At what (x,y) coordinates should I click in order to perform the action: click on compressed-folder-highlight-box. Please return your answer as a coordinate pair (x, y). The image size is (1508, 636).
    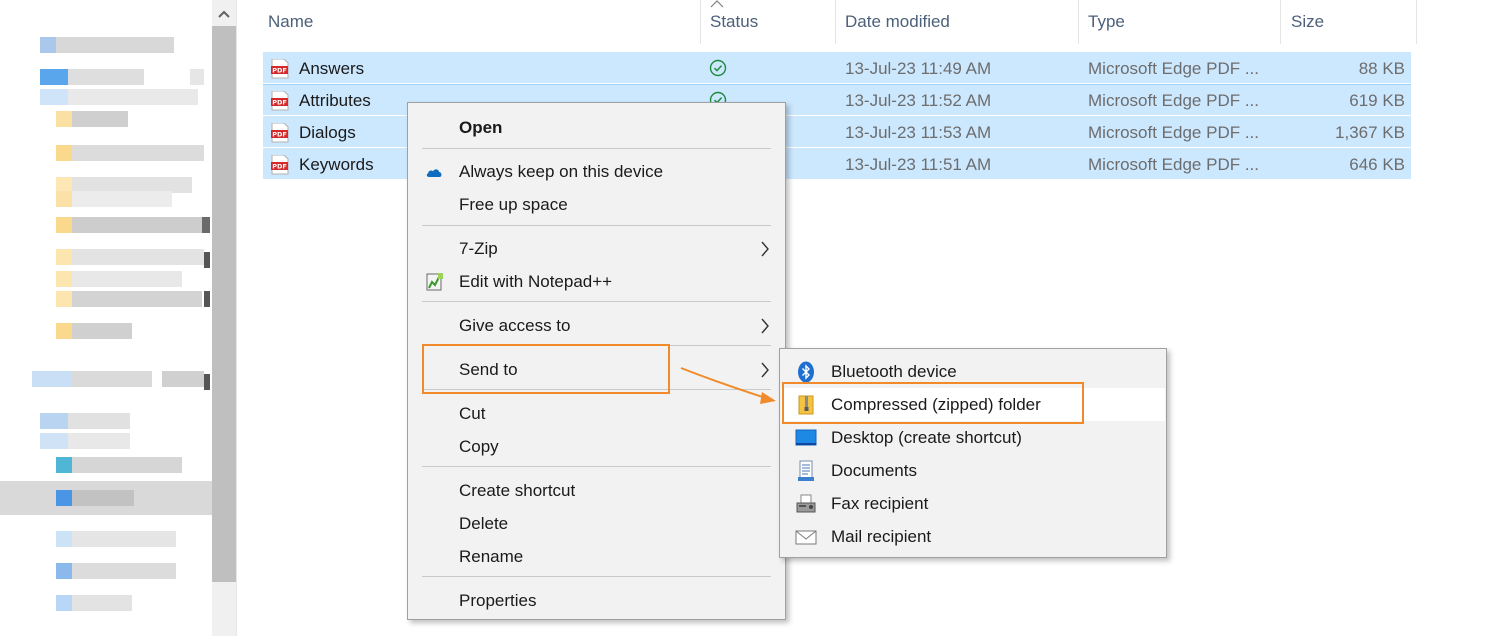
    Looking at the image, I should click on (933, 403).